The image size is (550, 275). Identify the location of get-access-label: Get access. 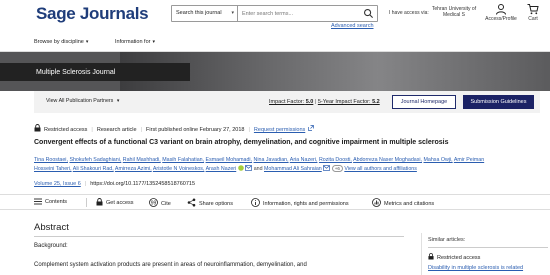
(120, 203).